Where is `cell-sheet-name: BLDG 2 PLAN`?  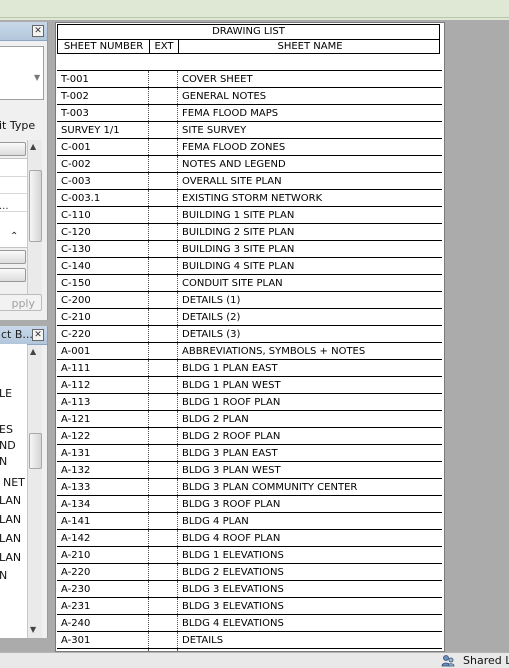 cell-sheet-name: BLDG 2 PLAN is located at coordinates (311, 419).